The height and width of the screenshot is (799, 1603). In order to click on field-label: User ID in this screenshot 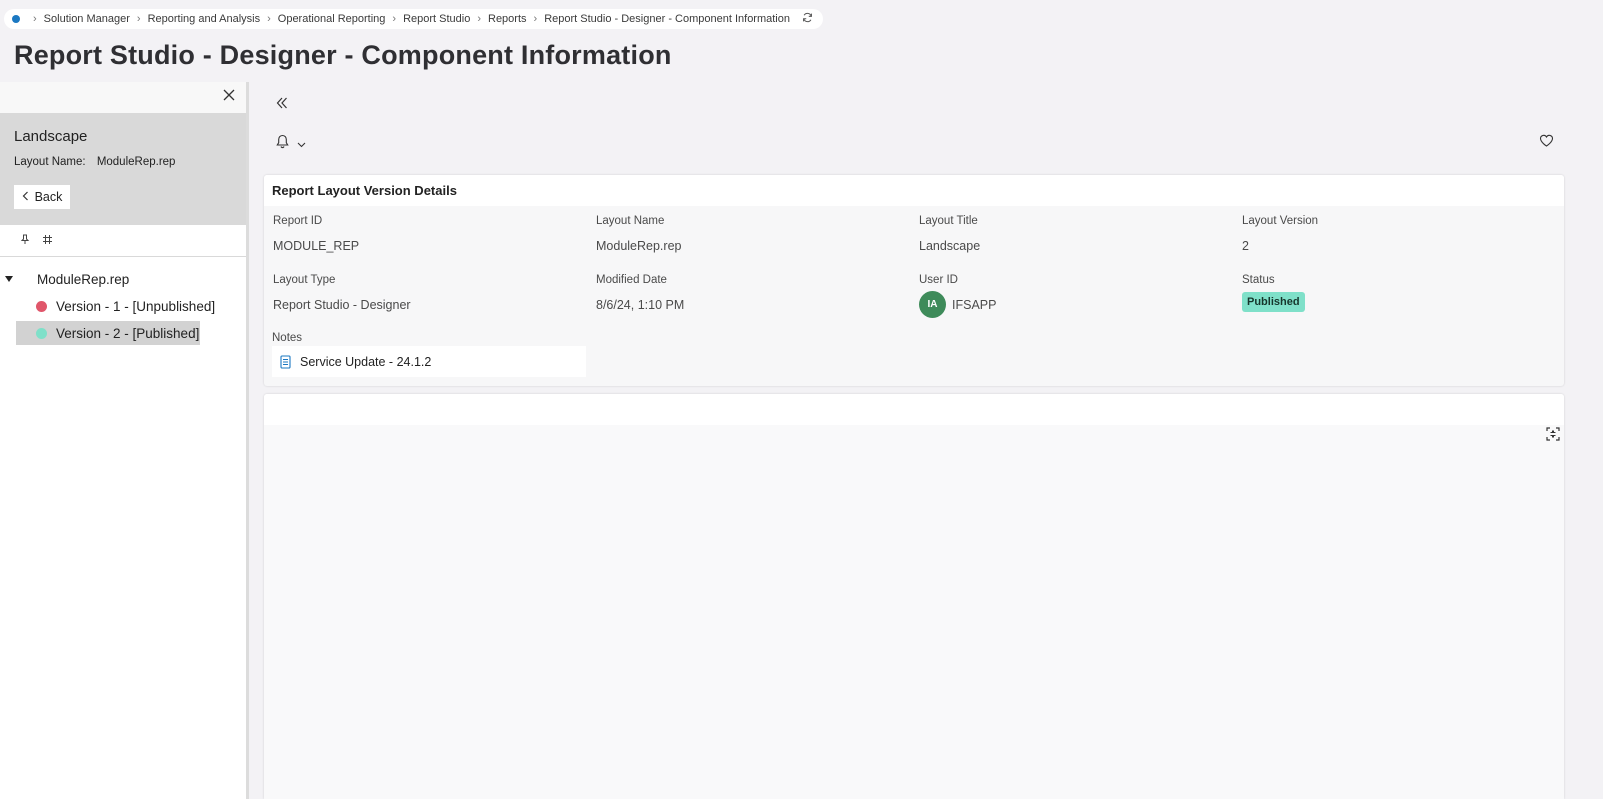, I will do `click(938, 280)`.